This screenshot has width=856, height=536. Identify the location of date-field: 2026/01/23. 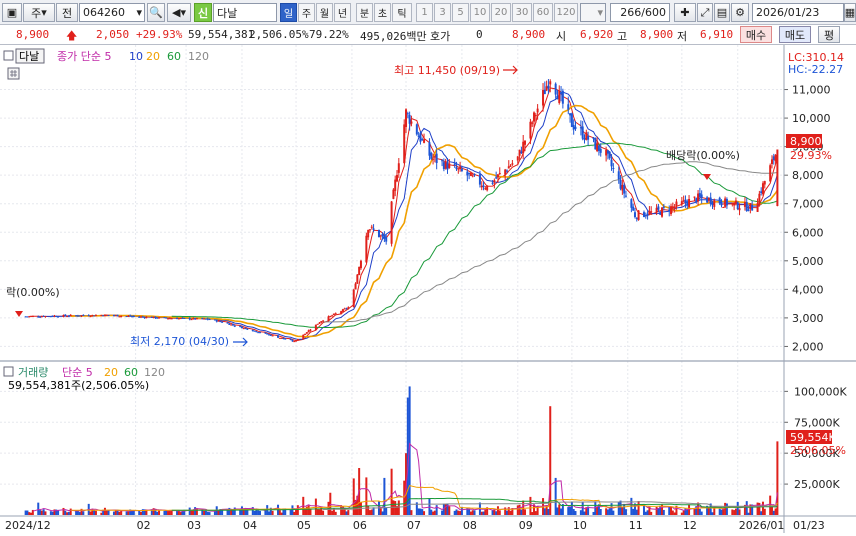
(798, 12).